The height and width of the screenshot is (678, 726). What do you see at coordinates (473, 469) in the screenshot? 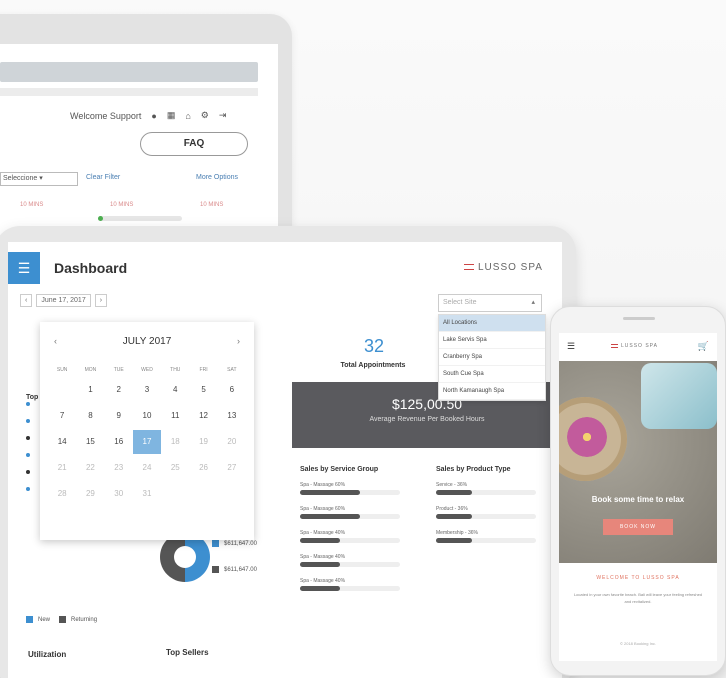
I see `sales-product-title: Sales by Product Type` at bounding box center [473, 469].